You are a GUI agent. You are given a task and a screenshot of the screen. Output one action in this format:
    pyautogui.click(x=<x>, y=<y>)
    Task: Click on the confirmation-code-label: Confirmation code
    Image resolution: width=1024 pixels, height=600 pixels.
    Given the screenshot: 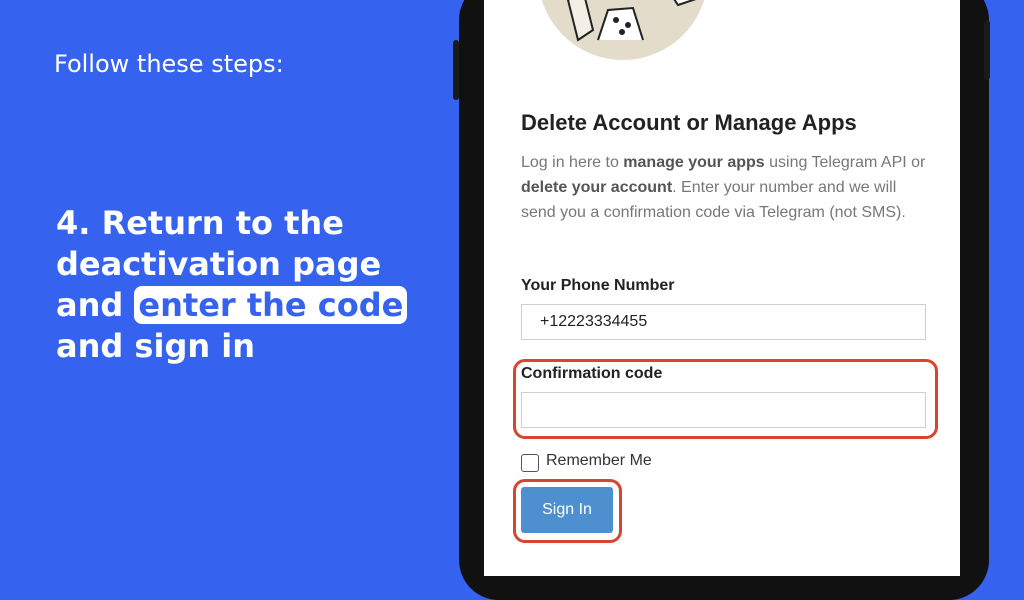 What is the action you would take?
    pyautogui.click(x=592, y=373)
    